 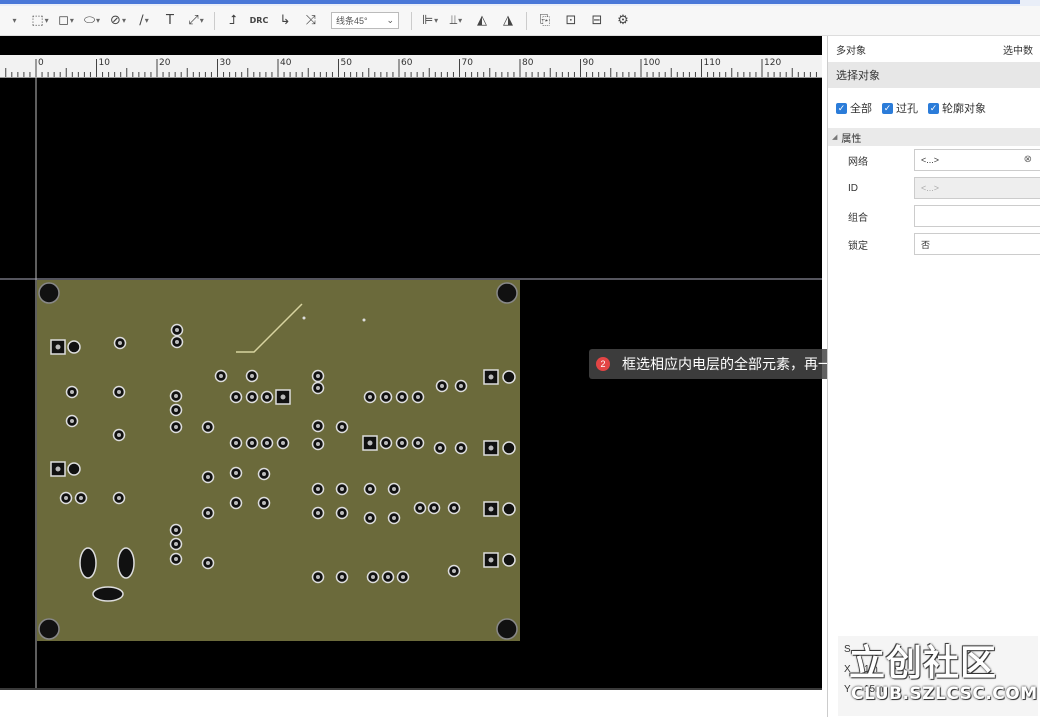 What do you see at coordinates (233, 21) in the screenshot?
I see `route-icon: ⮥` at bounding box center [233, 21].